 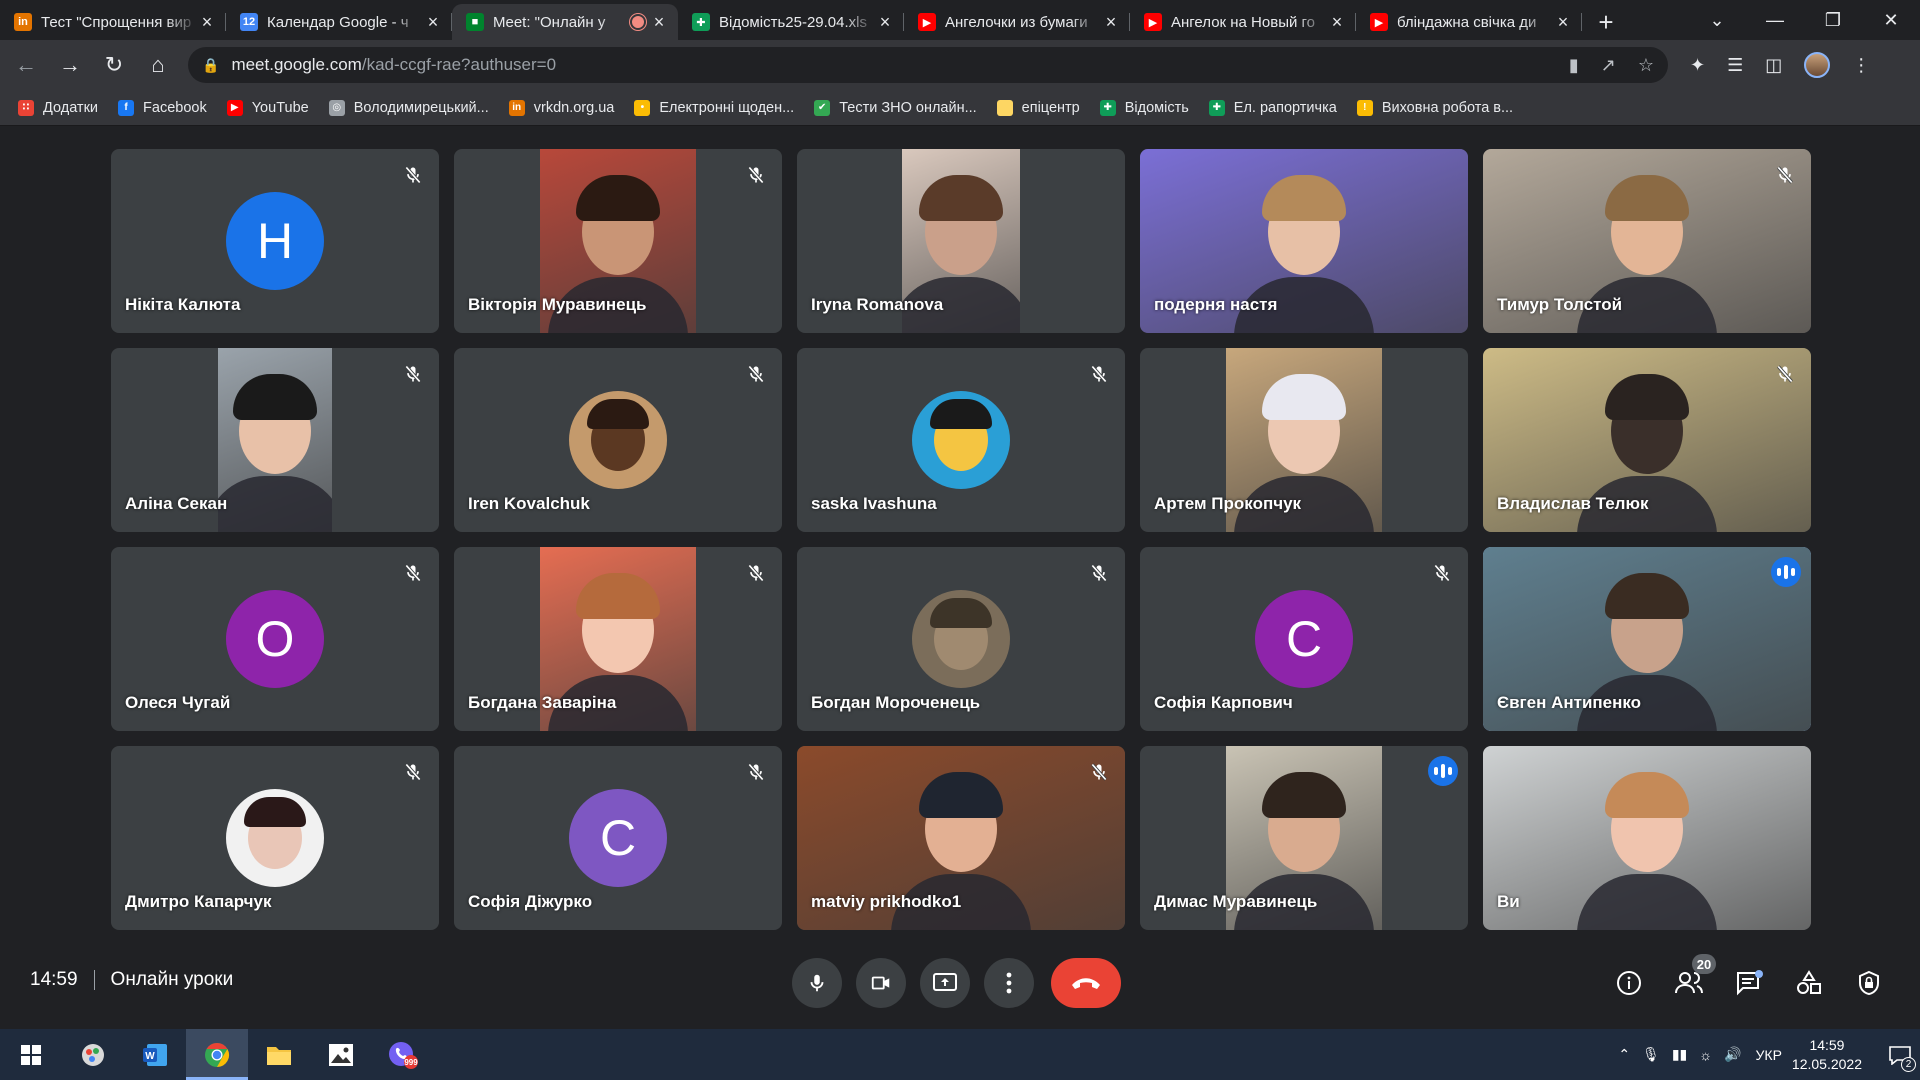 I want to click on bookmark-item: ✚ Відомість, so click(x=1144, y=107).